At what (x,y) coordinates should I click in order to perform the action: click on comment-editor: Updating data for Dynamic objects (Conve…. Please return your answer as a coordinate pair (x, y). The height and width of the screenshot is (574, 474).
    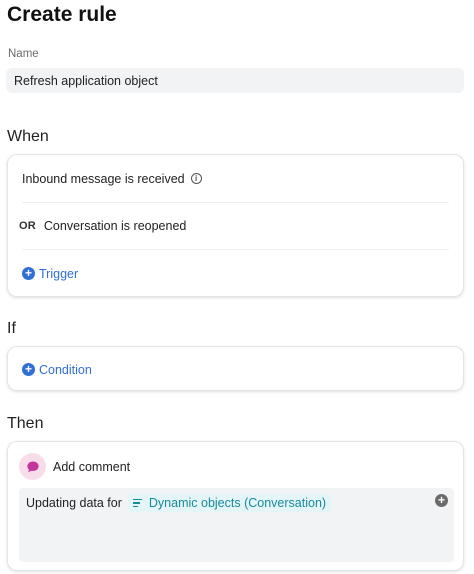
    Looking at the image, I should click on (236, 525).